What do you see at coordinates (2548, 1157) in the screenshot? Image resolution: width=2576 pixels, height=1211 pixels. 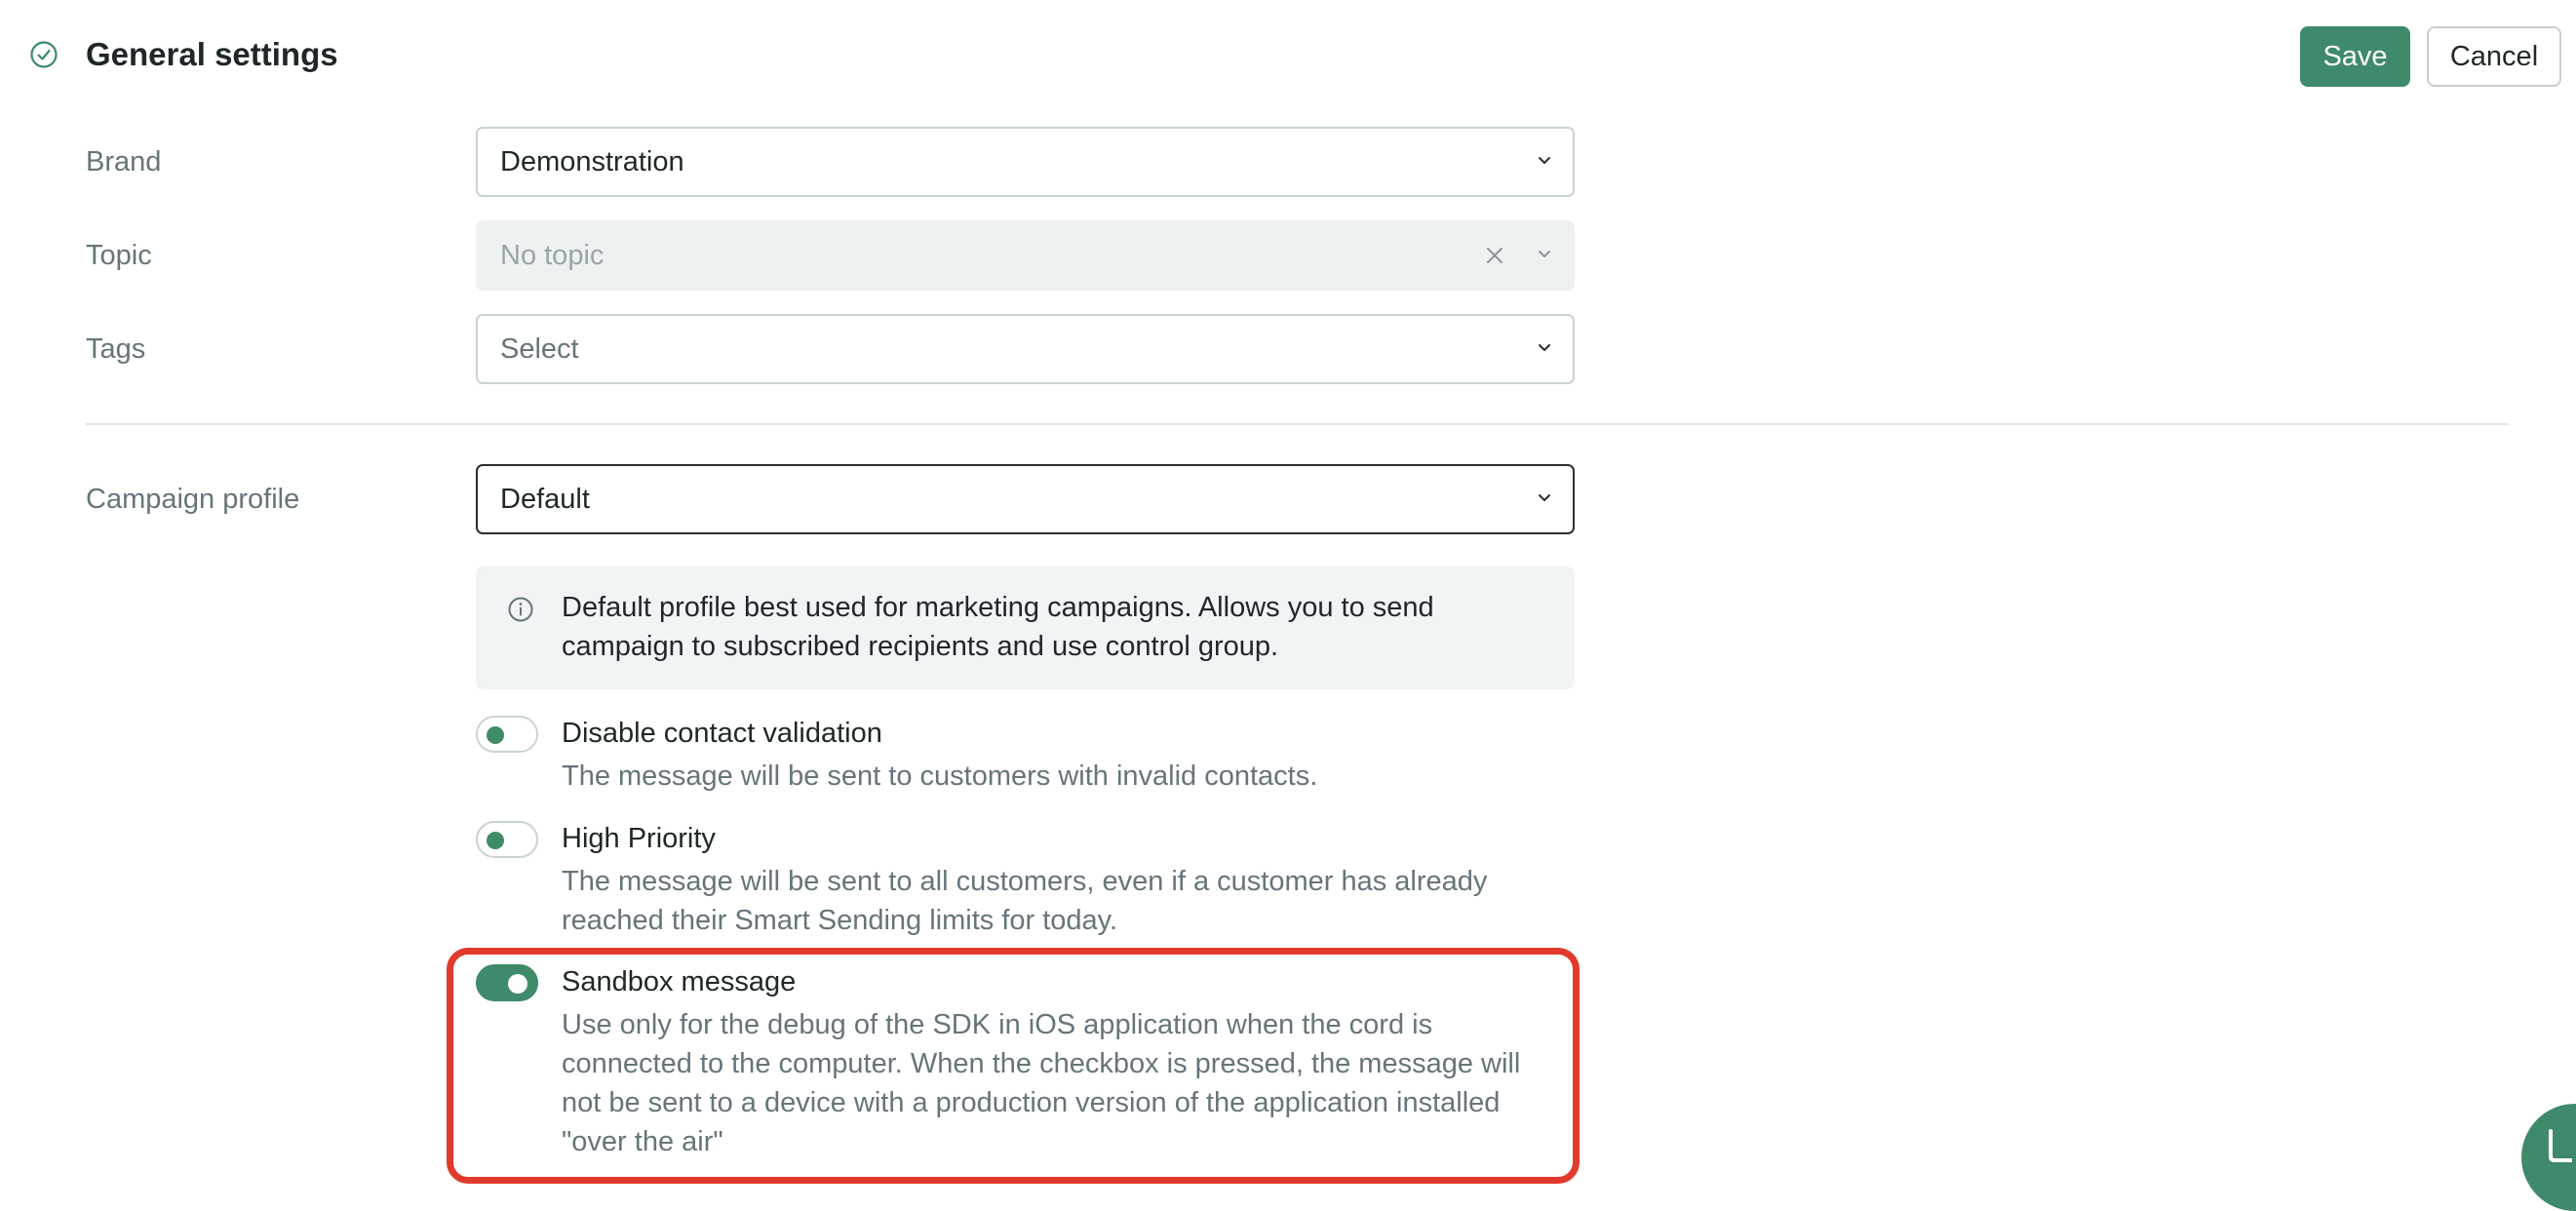 I see `chat-launcher-button` at bounding box center [2548, 1157].